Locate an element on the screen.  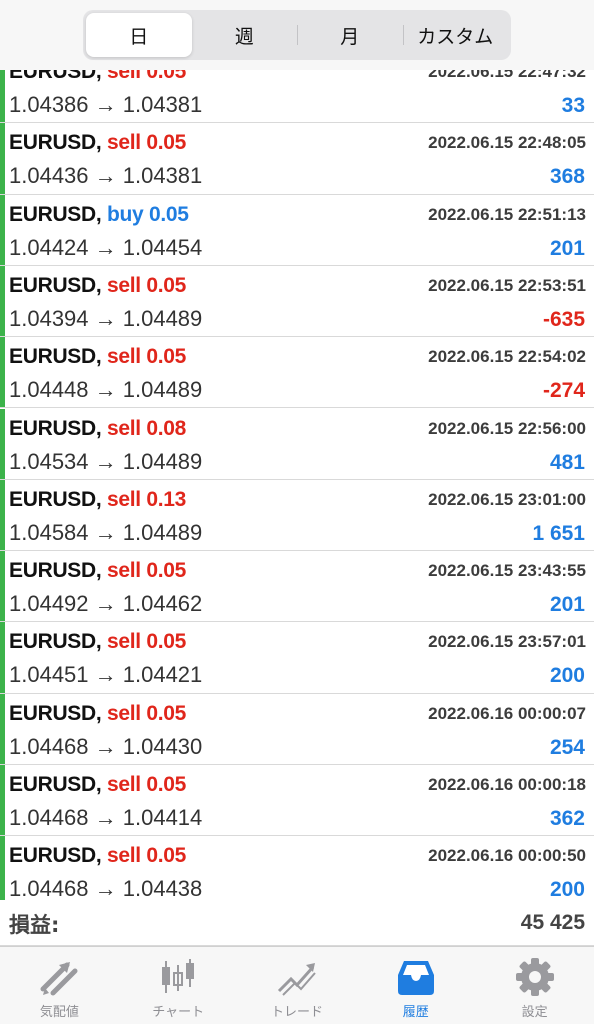
deal-profit: 362 is located at coordinates (567, 818).